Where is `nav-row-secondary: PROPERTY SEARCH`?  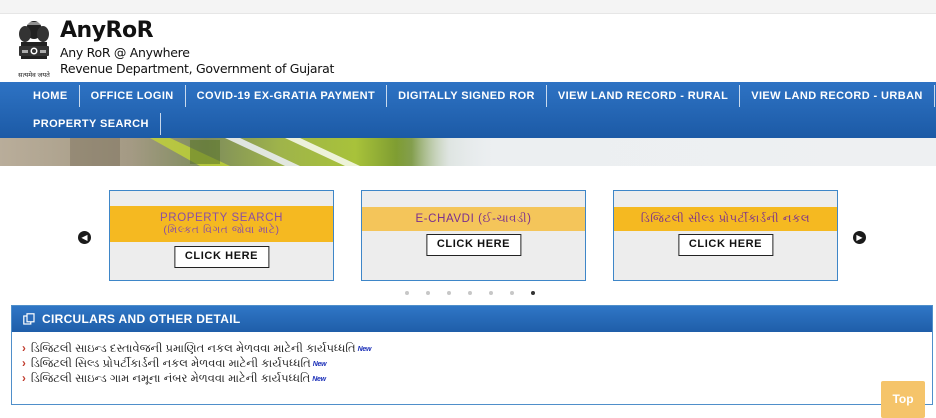
nav-row-secondary: PROPERTY SEARCH is located at coordinates (91, 124).